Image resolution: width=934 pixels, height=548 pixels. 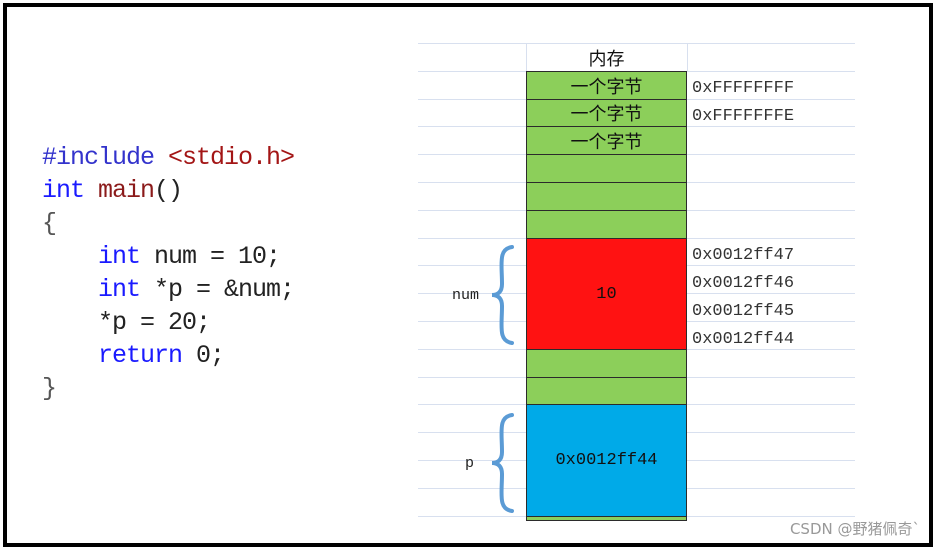 What do you see at coordinates (606, 294) in the screenshot?
I see `memory-cell-num: 10` at bounding box center [606, 294].